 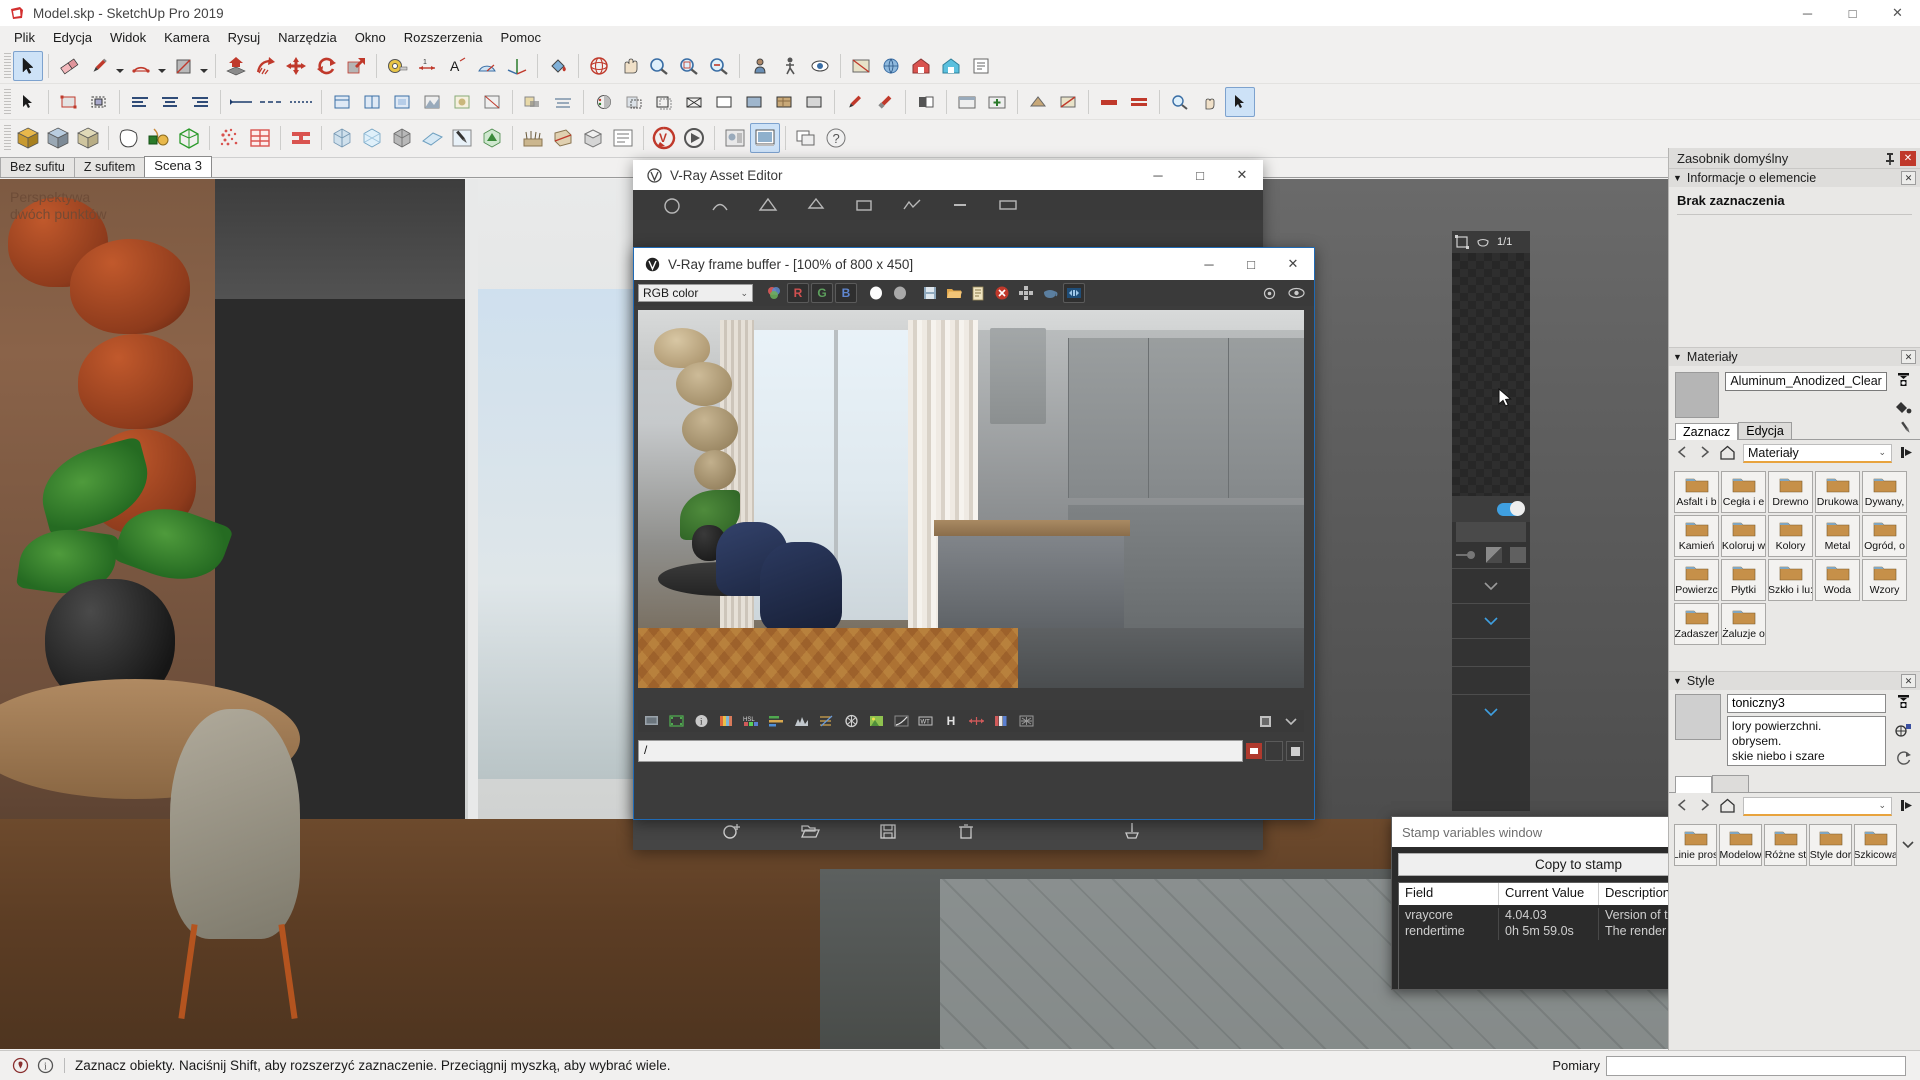 What do you see at coordinates (735, 138) in the screenshot?
I see `vray-asset-editor-btn` at bounding box center [735, 138].